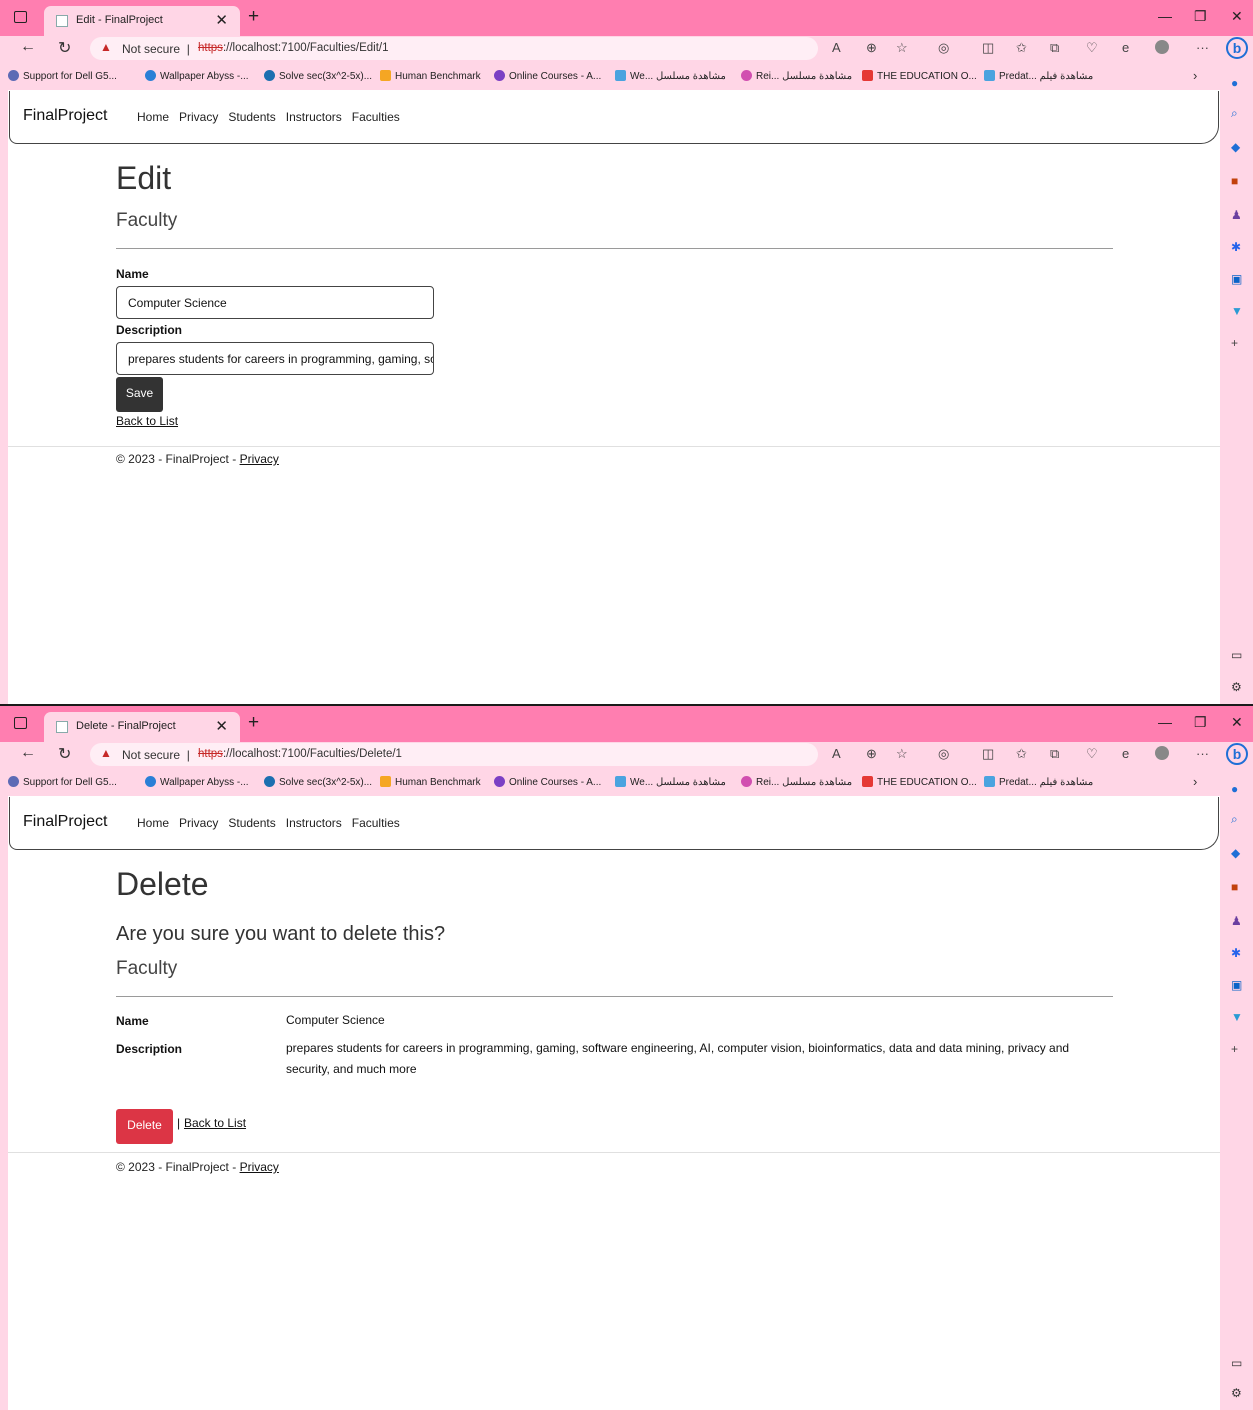 The width and height of the screenshot is (1253, 1410). Describe the element at coordinates (139, 394) in the screenshot. I see `save-button: Save` at that location.